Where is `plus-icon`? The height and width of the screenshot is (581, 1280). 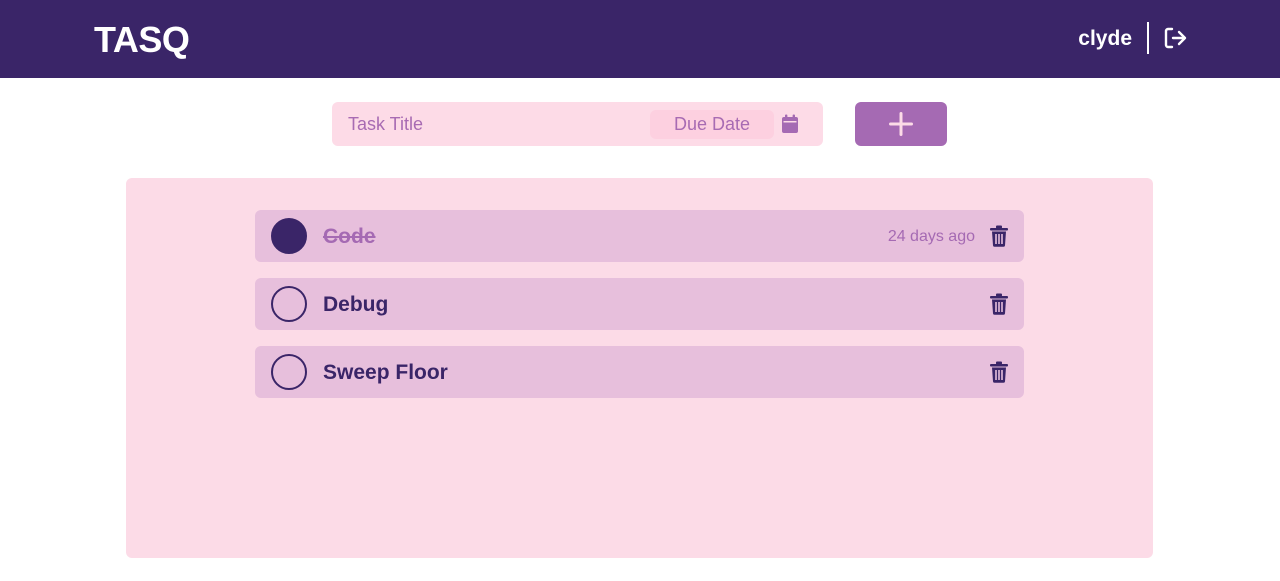 plus-icon is located at coordinates (901, 124).